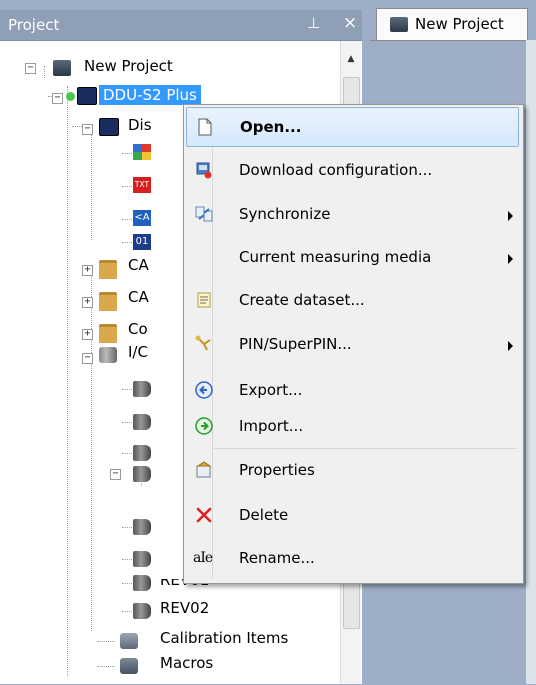 The height and width of the screenshot is (685, 536). I want to click on pin-key-icon, so click(203, 343).